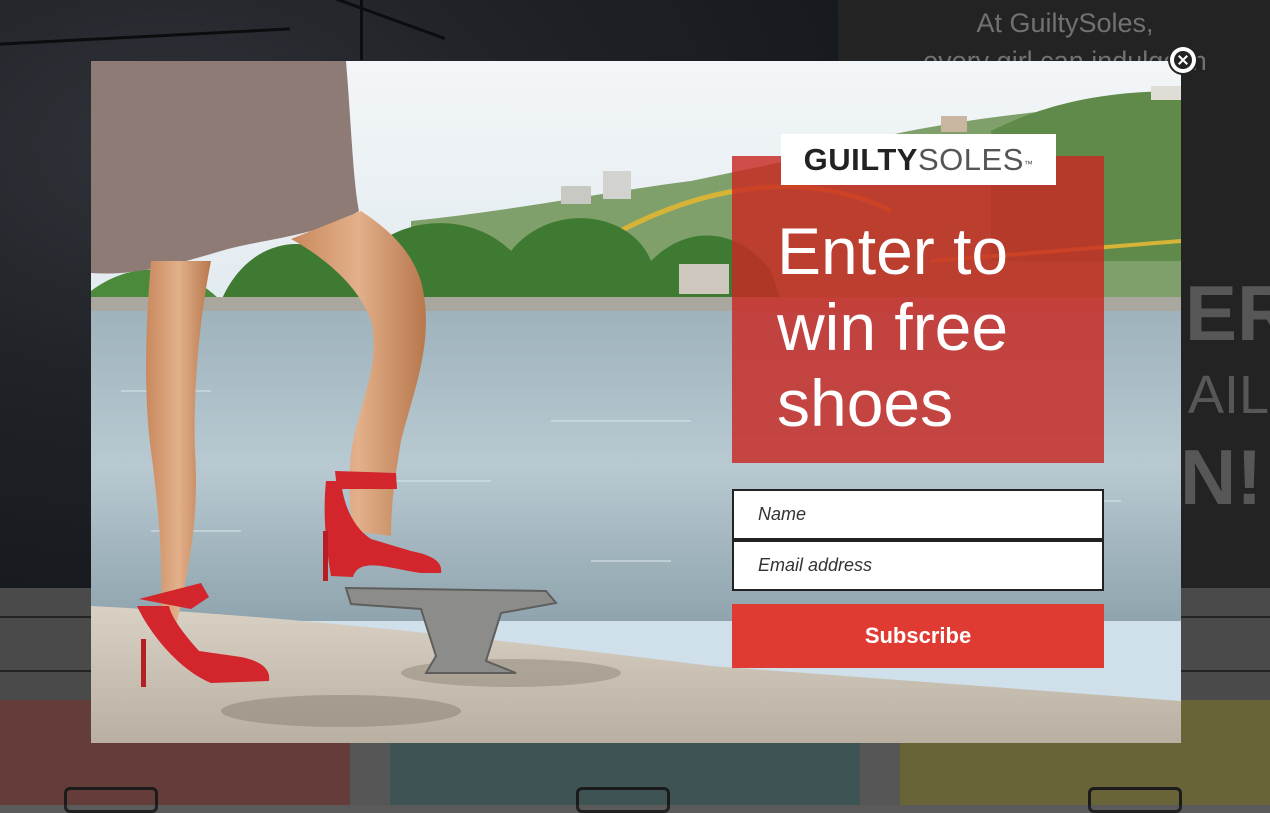 The image size is (1270, 813). I want to click on name-input, so click(918, 514).